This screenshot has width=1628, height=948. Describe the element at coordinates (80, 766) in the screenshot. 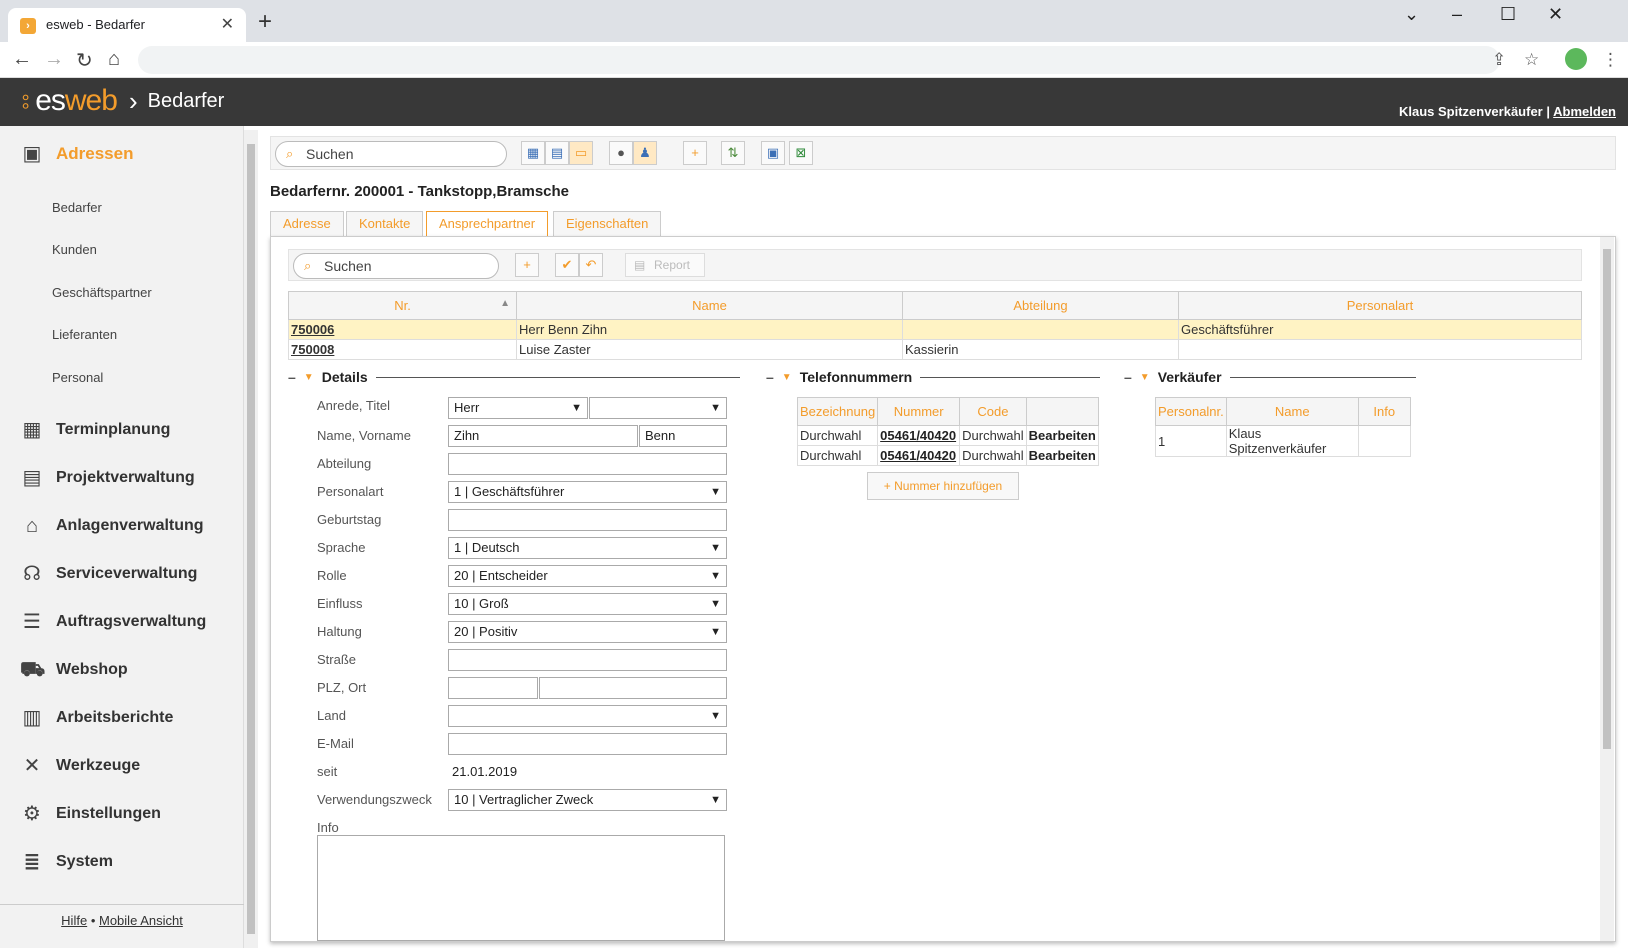

I see `sidebar-item-werkzeuge: ✕ Werkzeuge` at that location.